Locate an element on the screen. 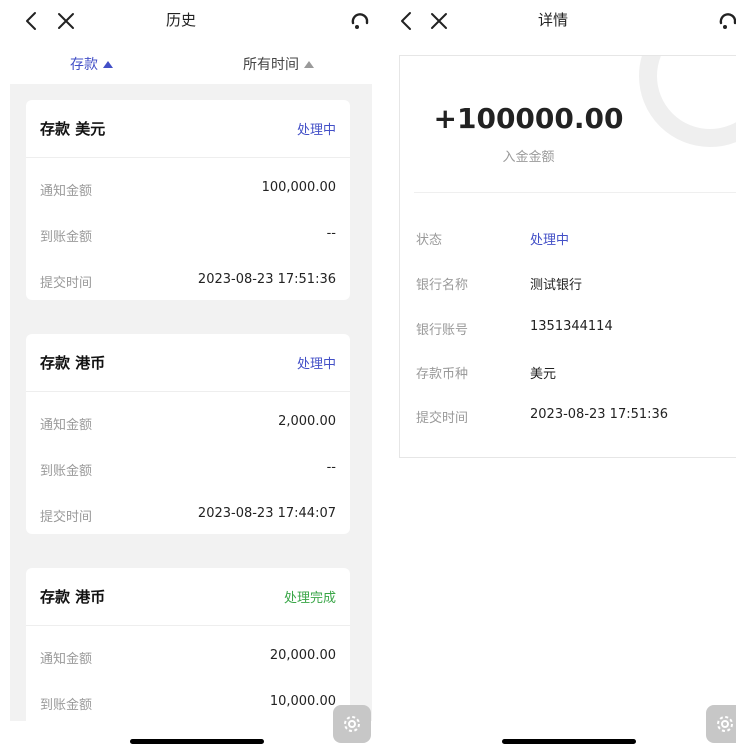 Image resolution: width=736 pixels, height=745 pixels. row-value: 20,000.00 is located at coordinates (302, 655).